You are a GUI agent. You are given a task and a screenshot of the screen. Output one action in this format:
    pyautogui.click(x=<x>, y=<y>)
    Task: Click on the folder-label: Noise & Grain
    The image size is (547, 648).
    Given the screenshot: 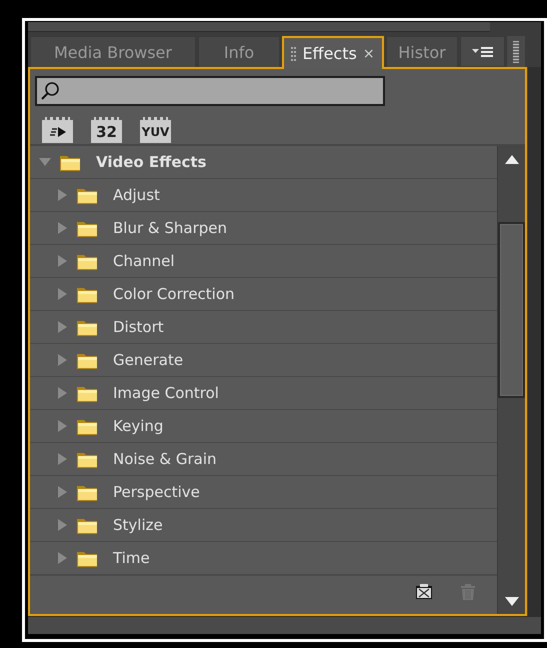 What is the action you would take?
    pyautogui.click(x=164, y=459)
    